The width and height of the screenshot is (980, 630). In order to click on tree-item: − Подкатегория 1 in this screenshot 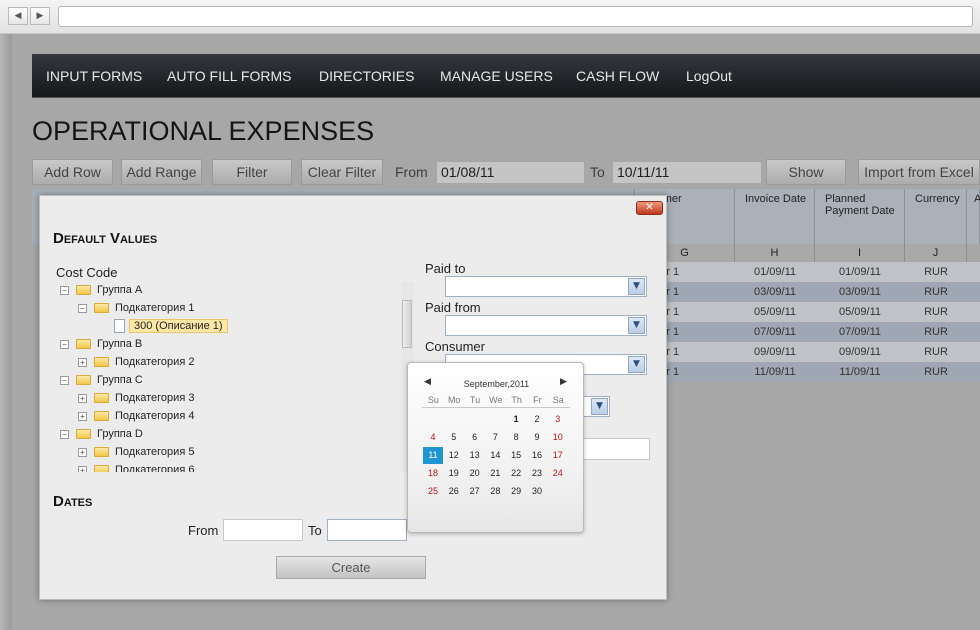, I will do `click(136, 308)`.